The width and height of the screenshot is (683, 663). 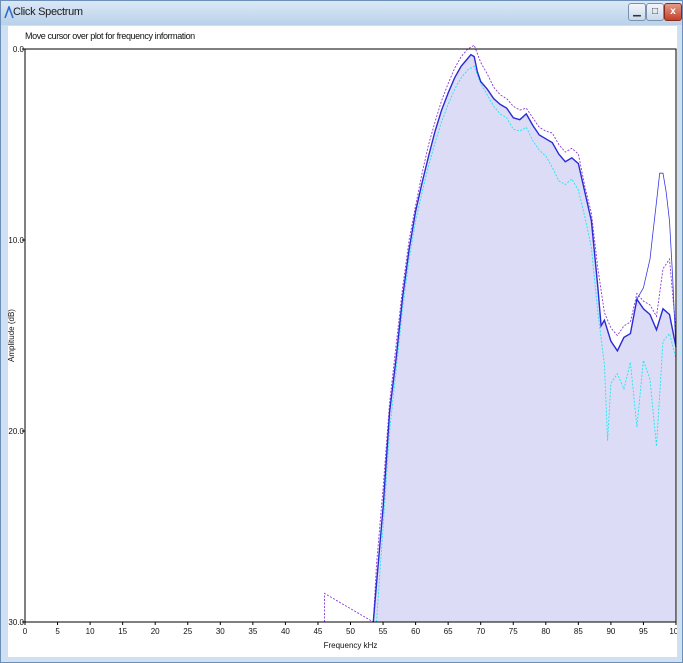 What do you see at coordinates (415, 631) in the screenshot?
I see `x-tick-label: 60` at bounding box center [415, 631].